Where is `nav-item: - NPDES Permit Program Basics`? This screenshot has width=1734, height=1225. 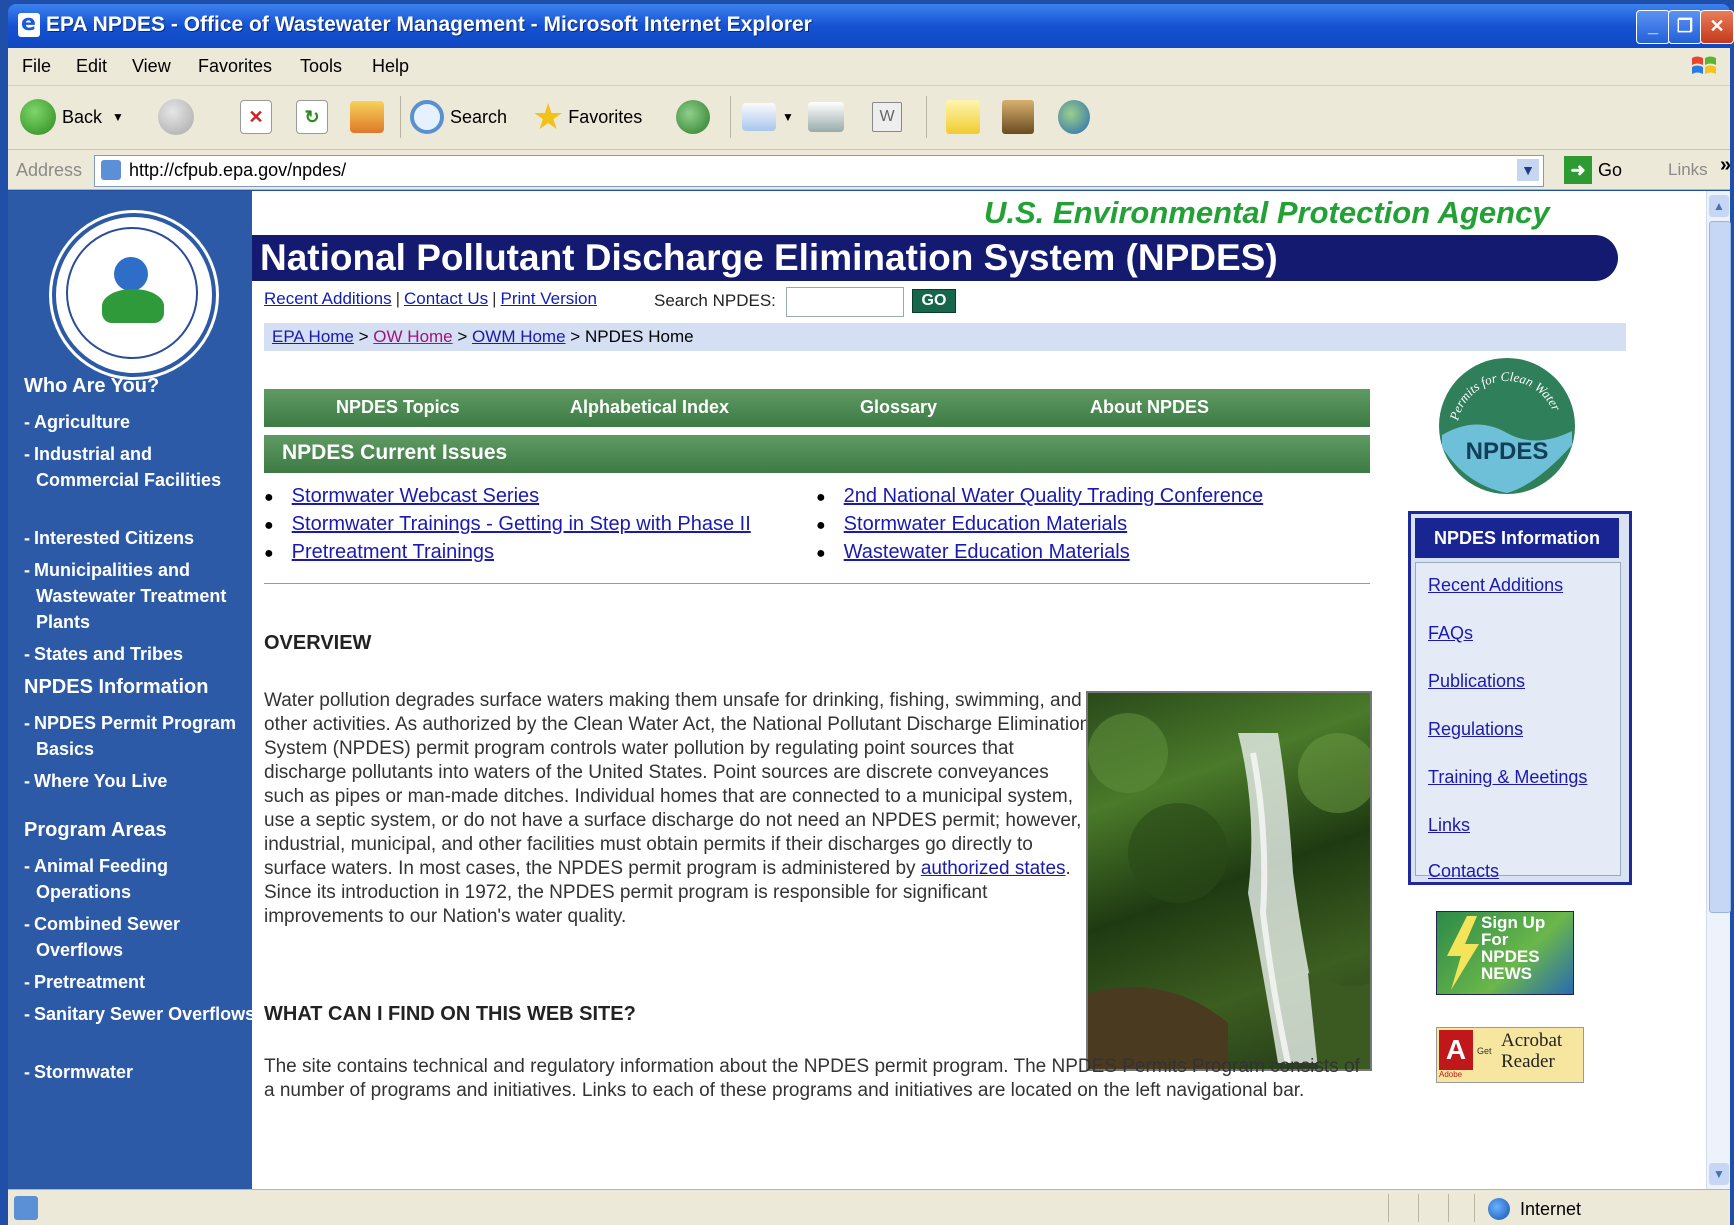
nav-item: - NPDES Permit Program Basics is located at coordinates (141, 736).